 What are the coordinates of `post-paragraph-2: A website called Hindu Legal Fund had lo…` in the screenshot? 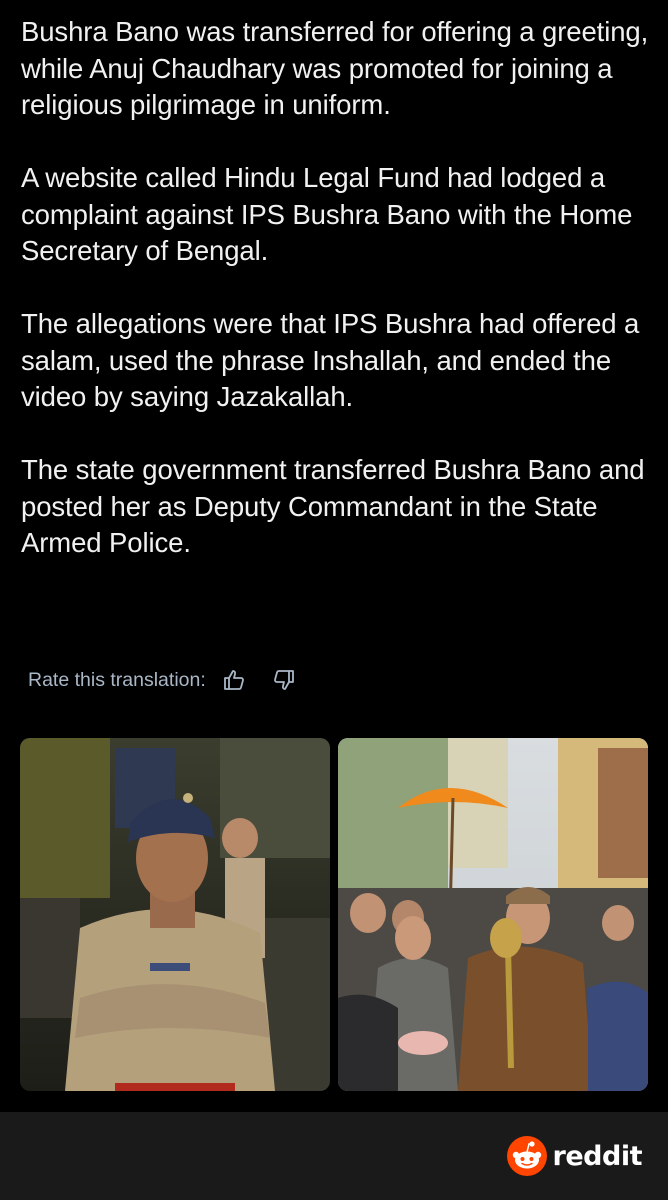 It's located at (327, 214).